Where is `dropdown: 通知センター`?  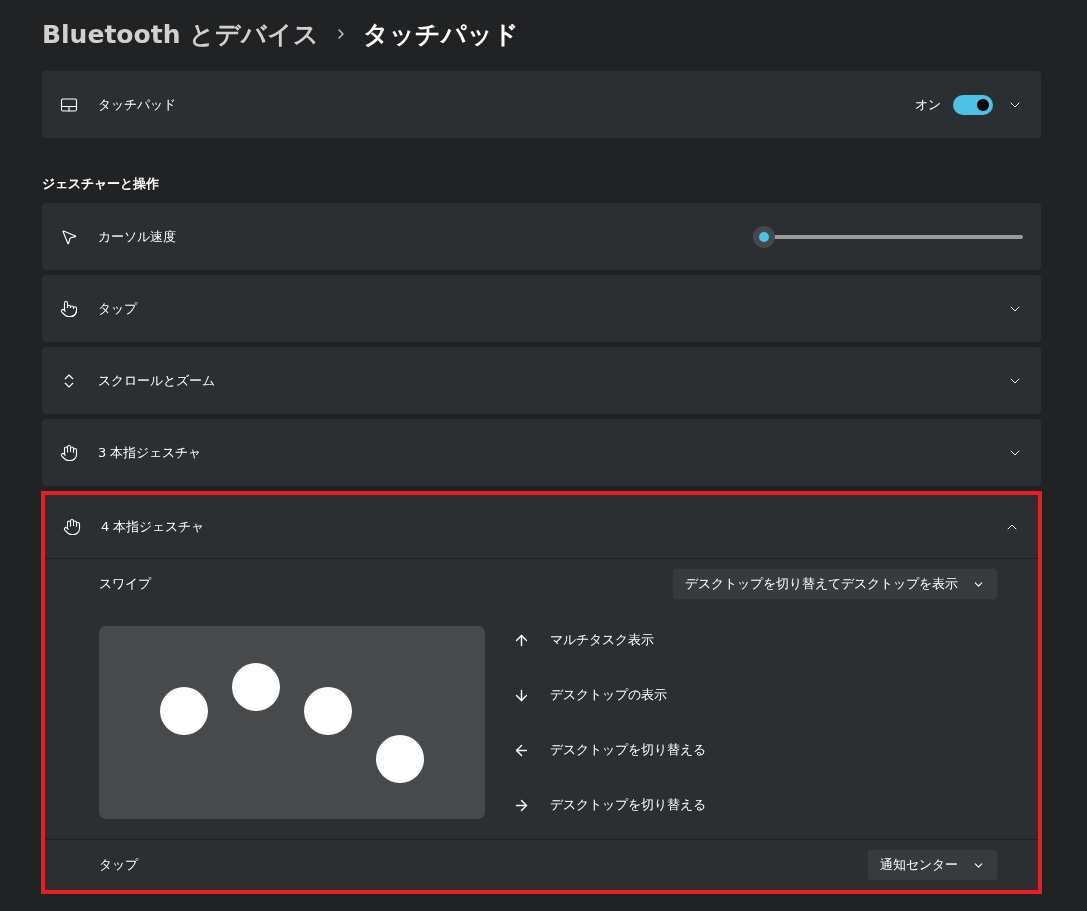
dropdown: 通知センター is located at coordinates (932, 865).